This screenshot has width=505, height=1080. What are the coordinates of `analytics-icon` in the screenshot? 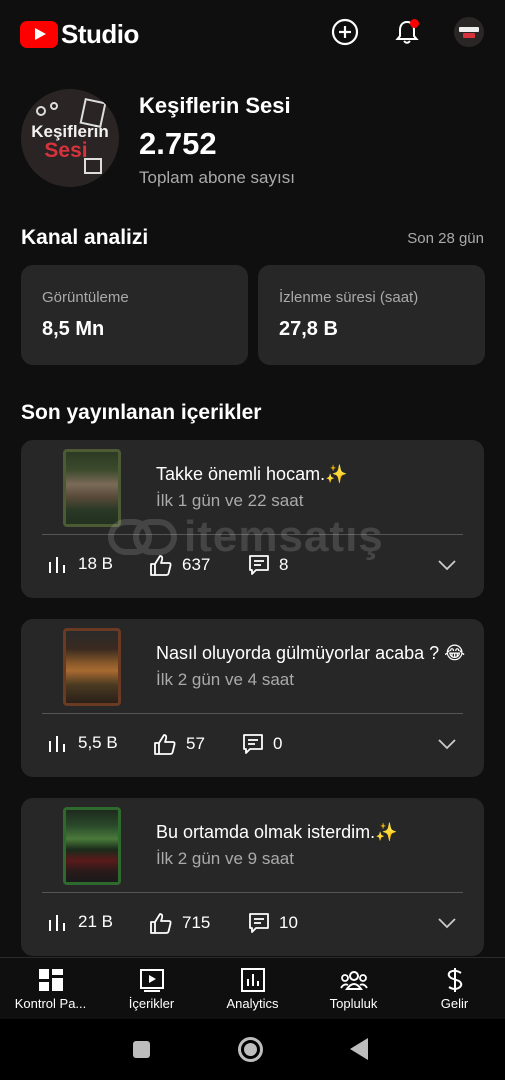 It's located at (253, 980).